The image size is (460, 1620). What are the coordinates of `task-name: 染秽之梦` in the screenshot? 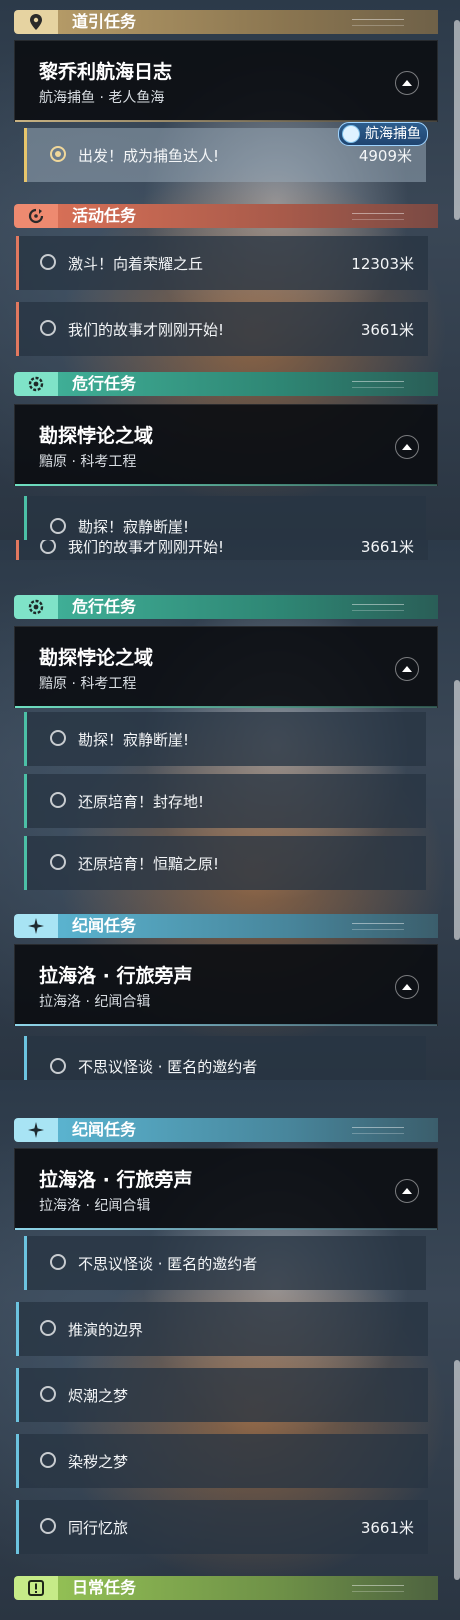 It's located at (98, 1462).